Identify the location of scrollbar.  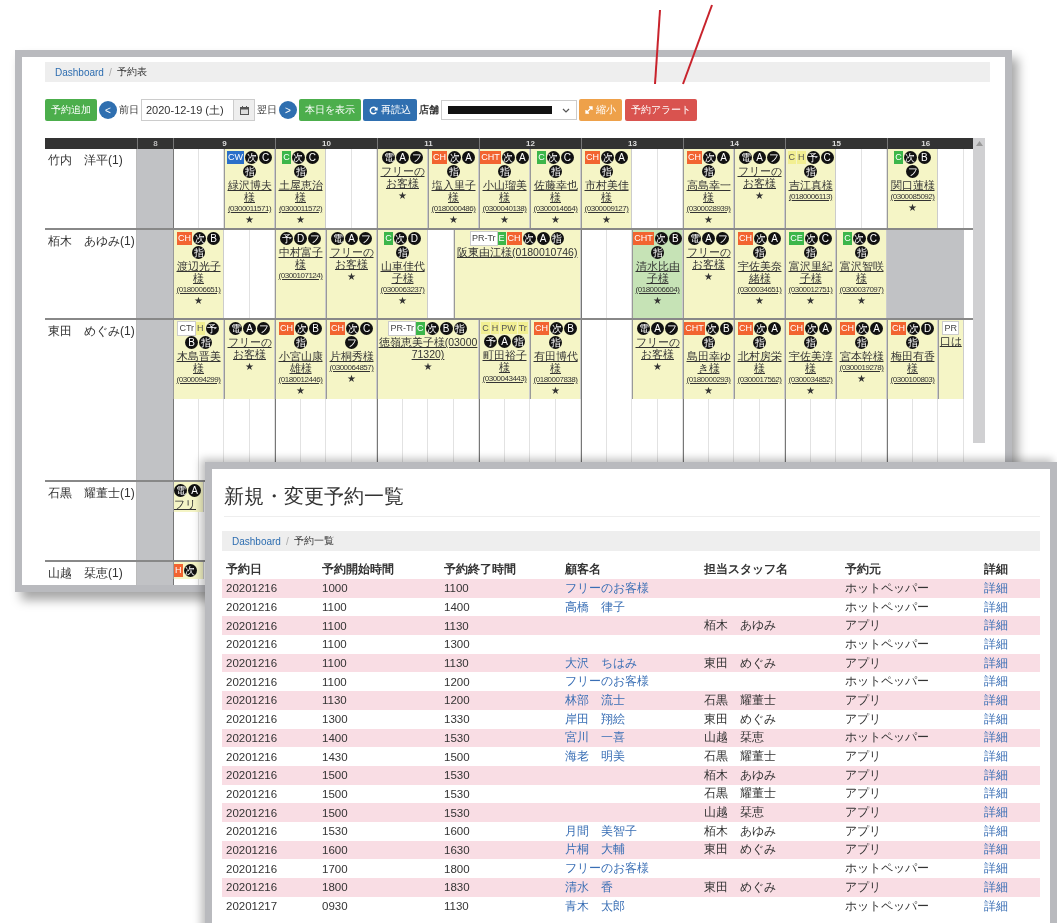
(979, 290).